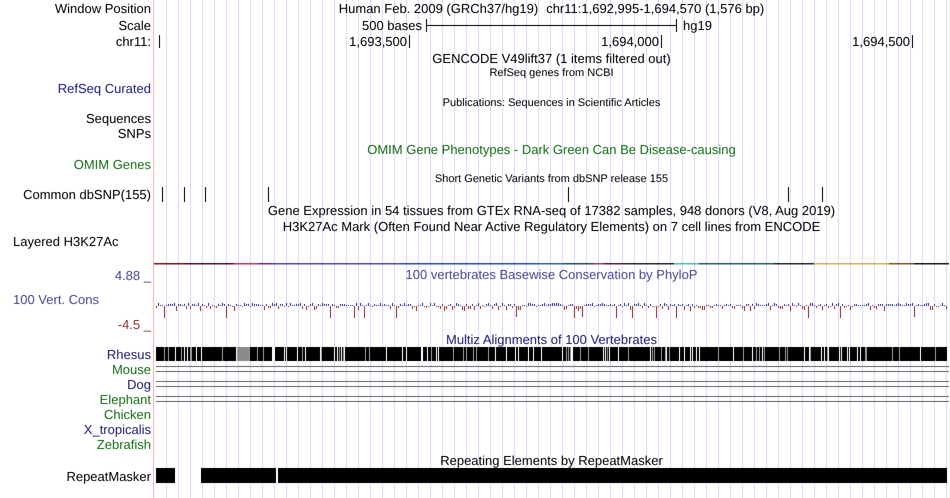 This screenshot has width=950, height=498. What do you see at coordinates (117, 429) in the screenshot?
I see `track-label: X_tropicalis` at bounding box center [117, 429].